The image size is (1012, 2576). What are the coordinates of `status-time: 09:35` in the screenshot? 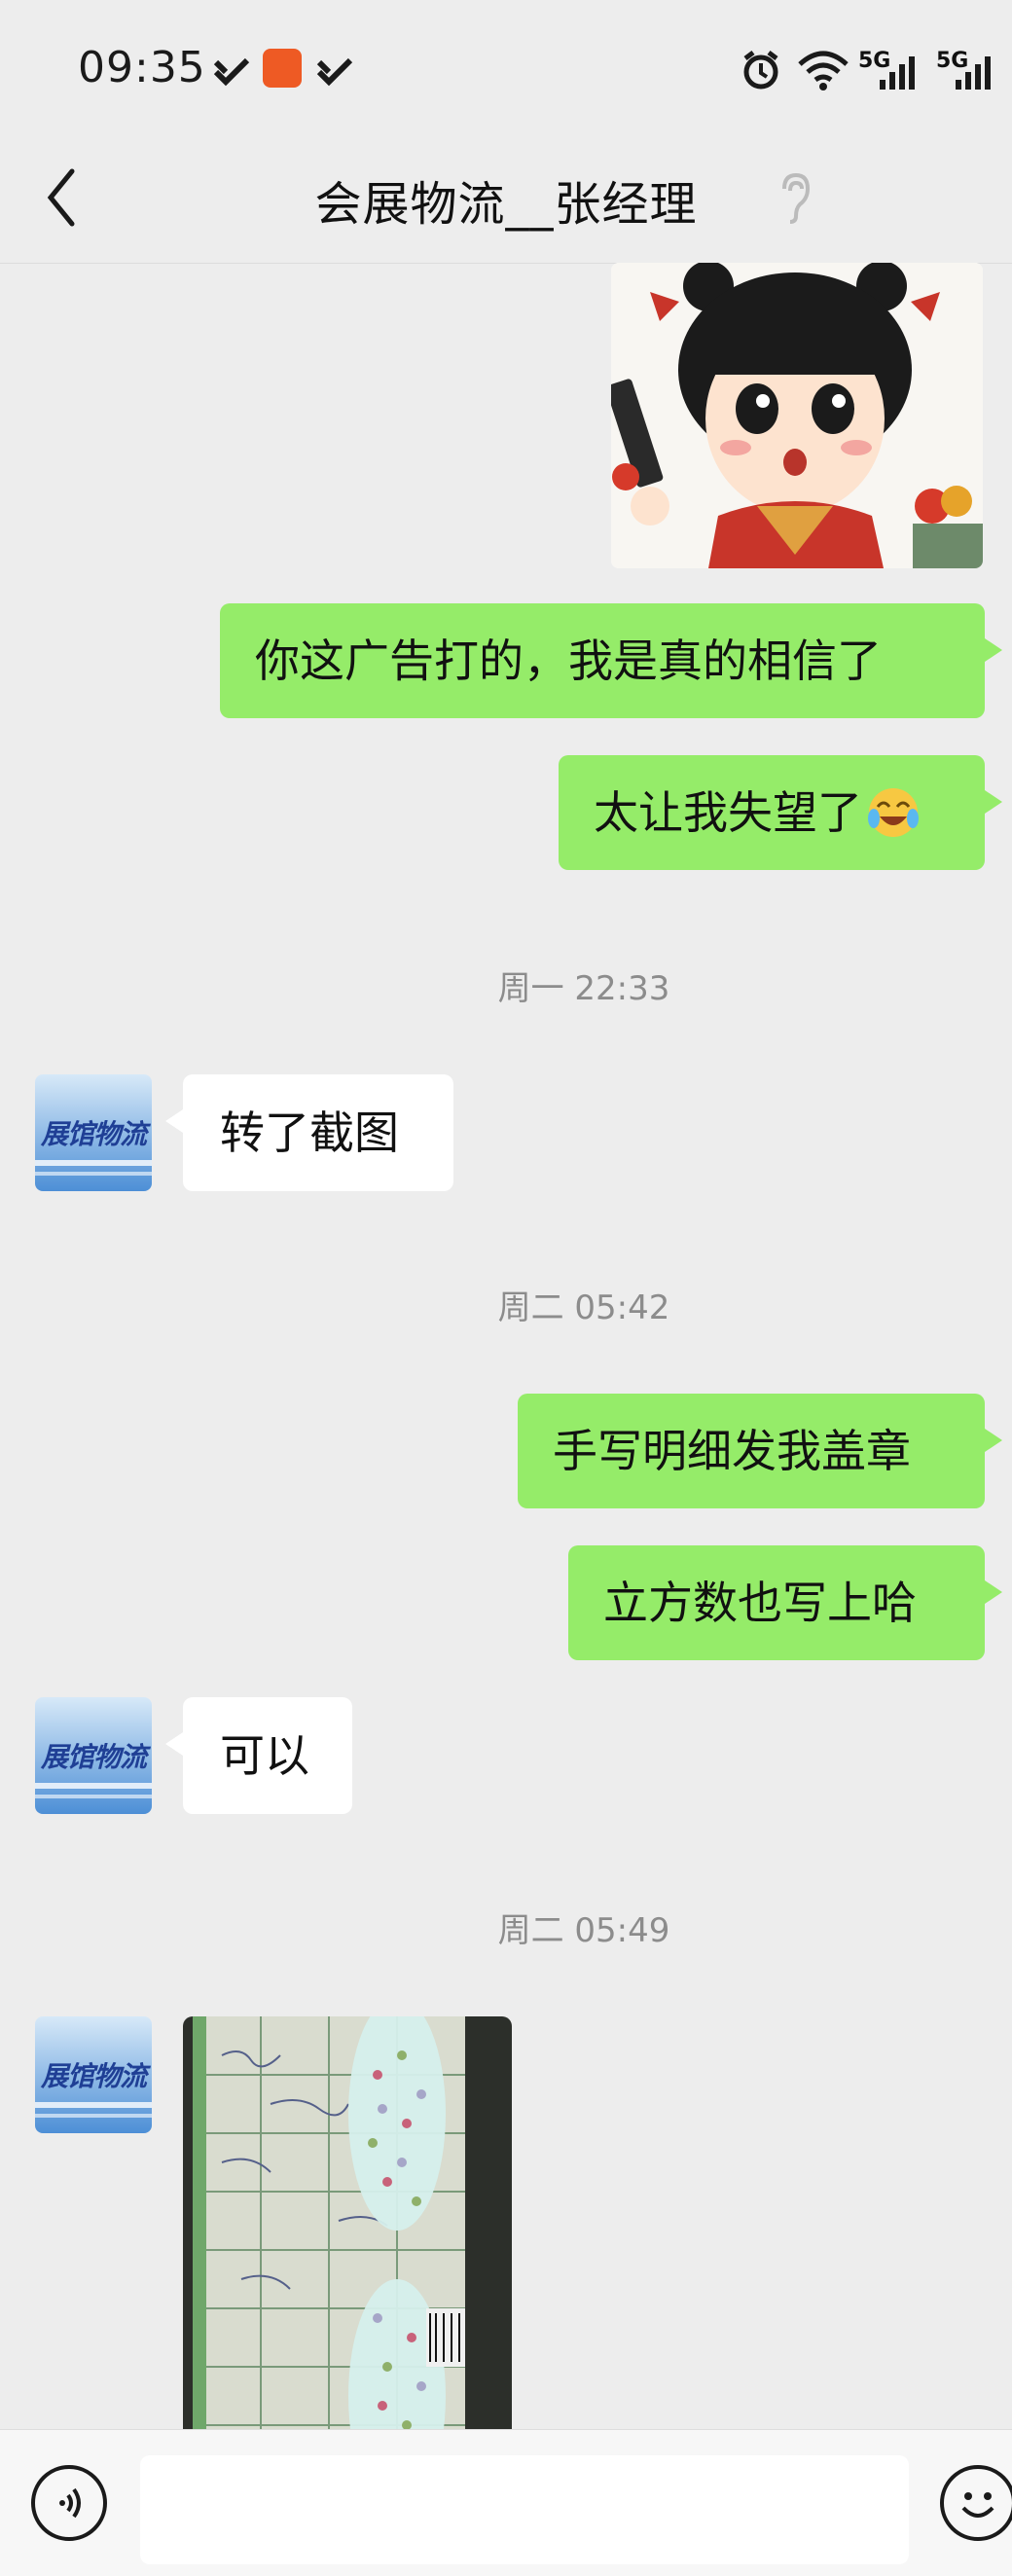 It's located at (142, 67).